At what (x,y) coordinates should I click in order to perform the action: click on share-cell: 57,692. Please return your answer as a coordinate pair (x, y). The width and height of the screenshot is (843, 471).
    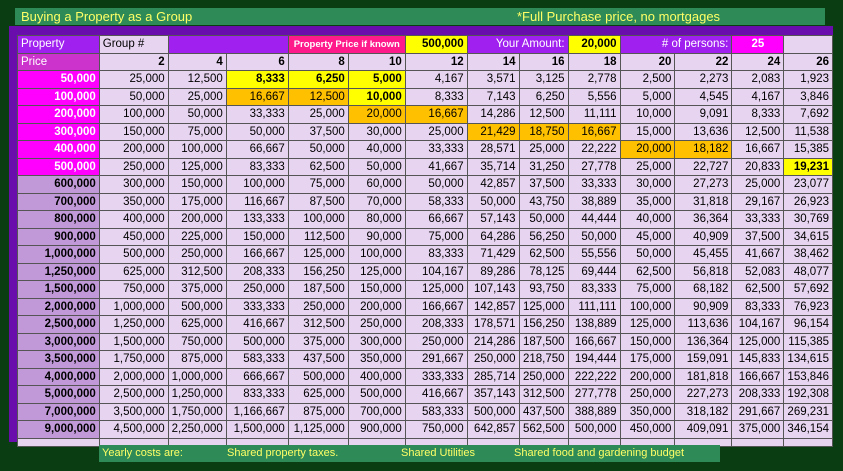
    Looking at the image, I should click on (808, 289).